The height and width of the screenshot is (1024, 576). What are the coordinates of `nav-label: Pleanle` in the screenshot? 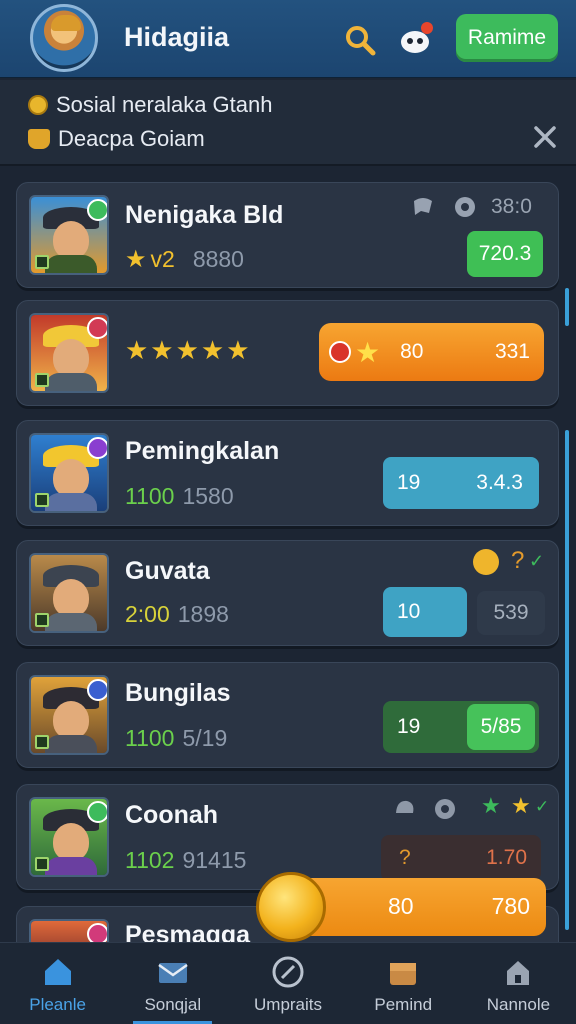 It's located at (57, 1004).